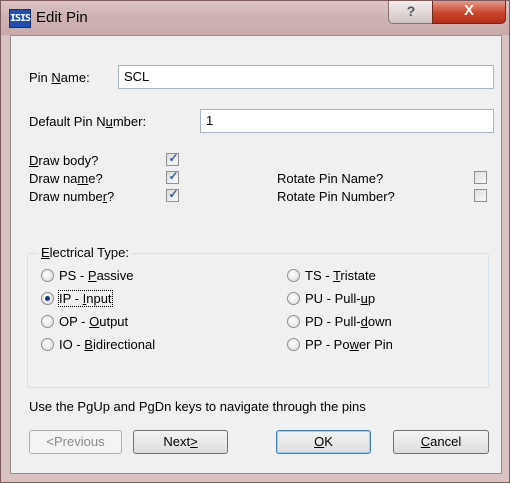  I want to click on default-pin-number-label: Default Pin Number:, so click(88, 121).